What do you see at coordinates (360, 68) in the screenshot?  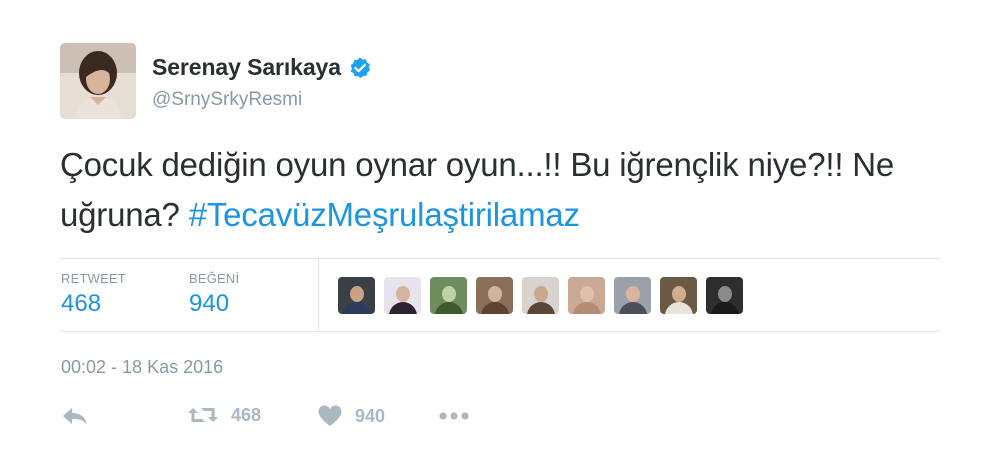 I see `verified-badge-icon` at bounding box center [360, 68].